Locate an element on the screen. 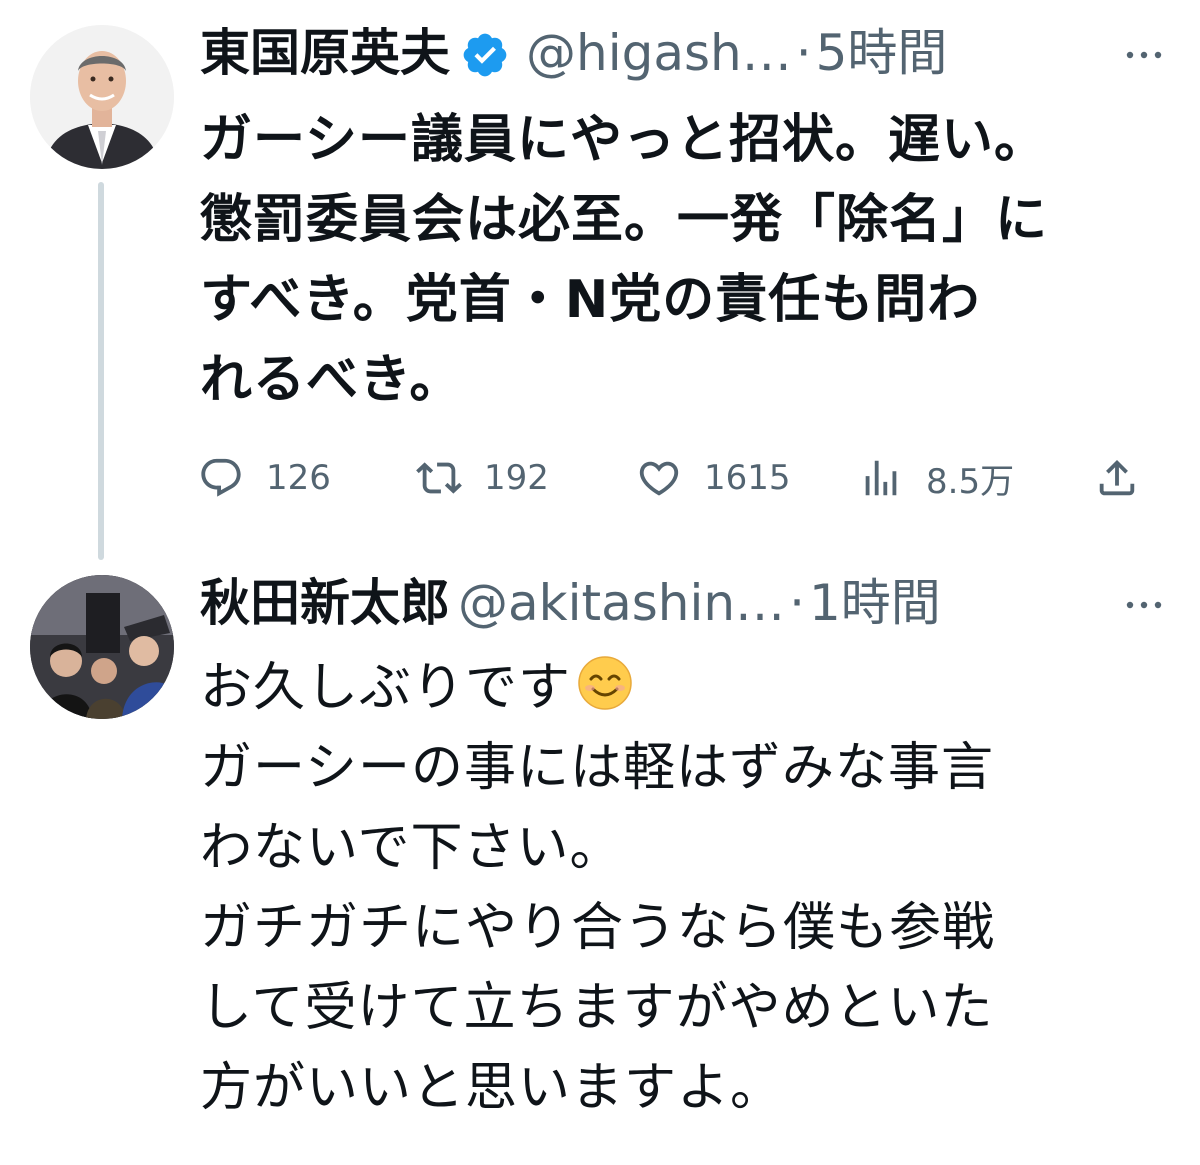 Image resolution: width=1200 pixels, height=1165 pixels. text-line: お久しぶりです is located at coordinates (386, 688).